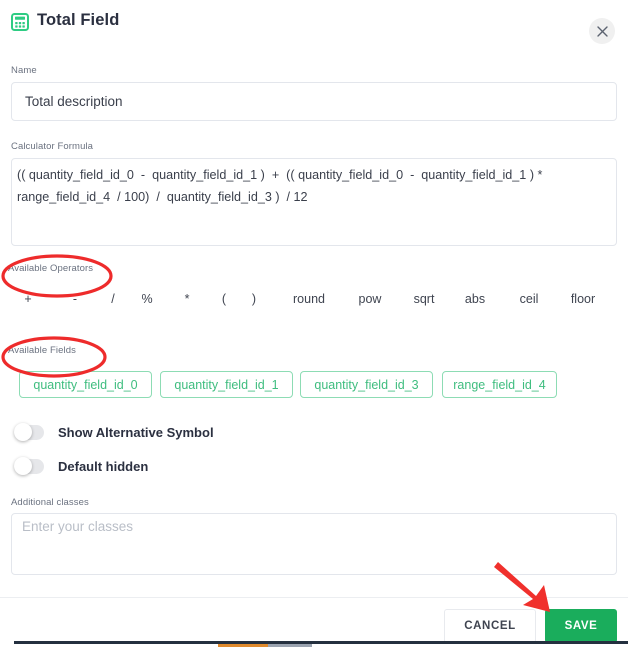 The width and height of the screenshot is (628, 649). I want to click on default-hidden-label: Default hidden, so click(103, 466).